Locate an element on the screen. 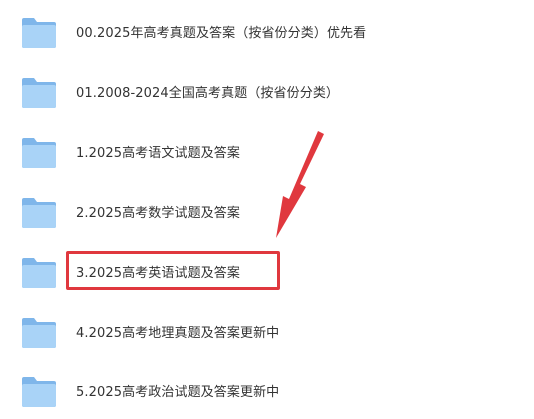 The image size is (534, 419). folder-item: 1.2025高考语文试题及答案 is located at coordinates (267, 154).